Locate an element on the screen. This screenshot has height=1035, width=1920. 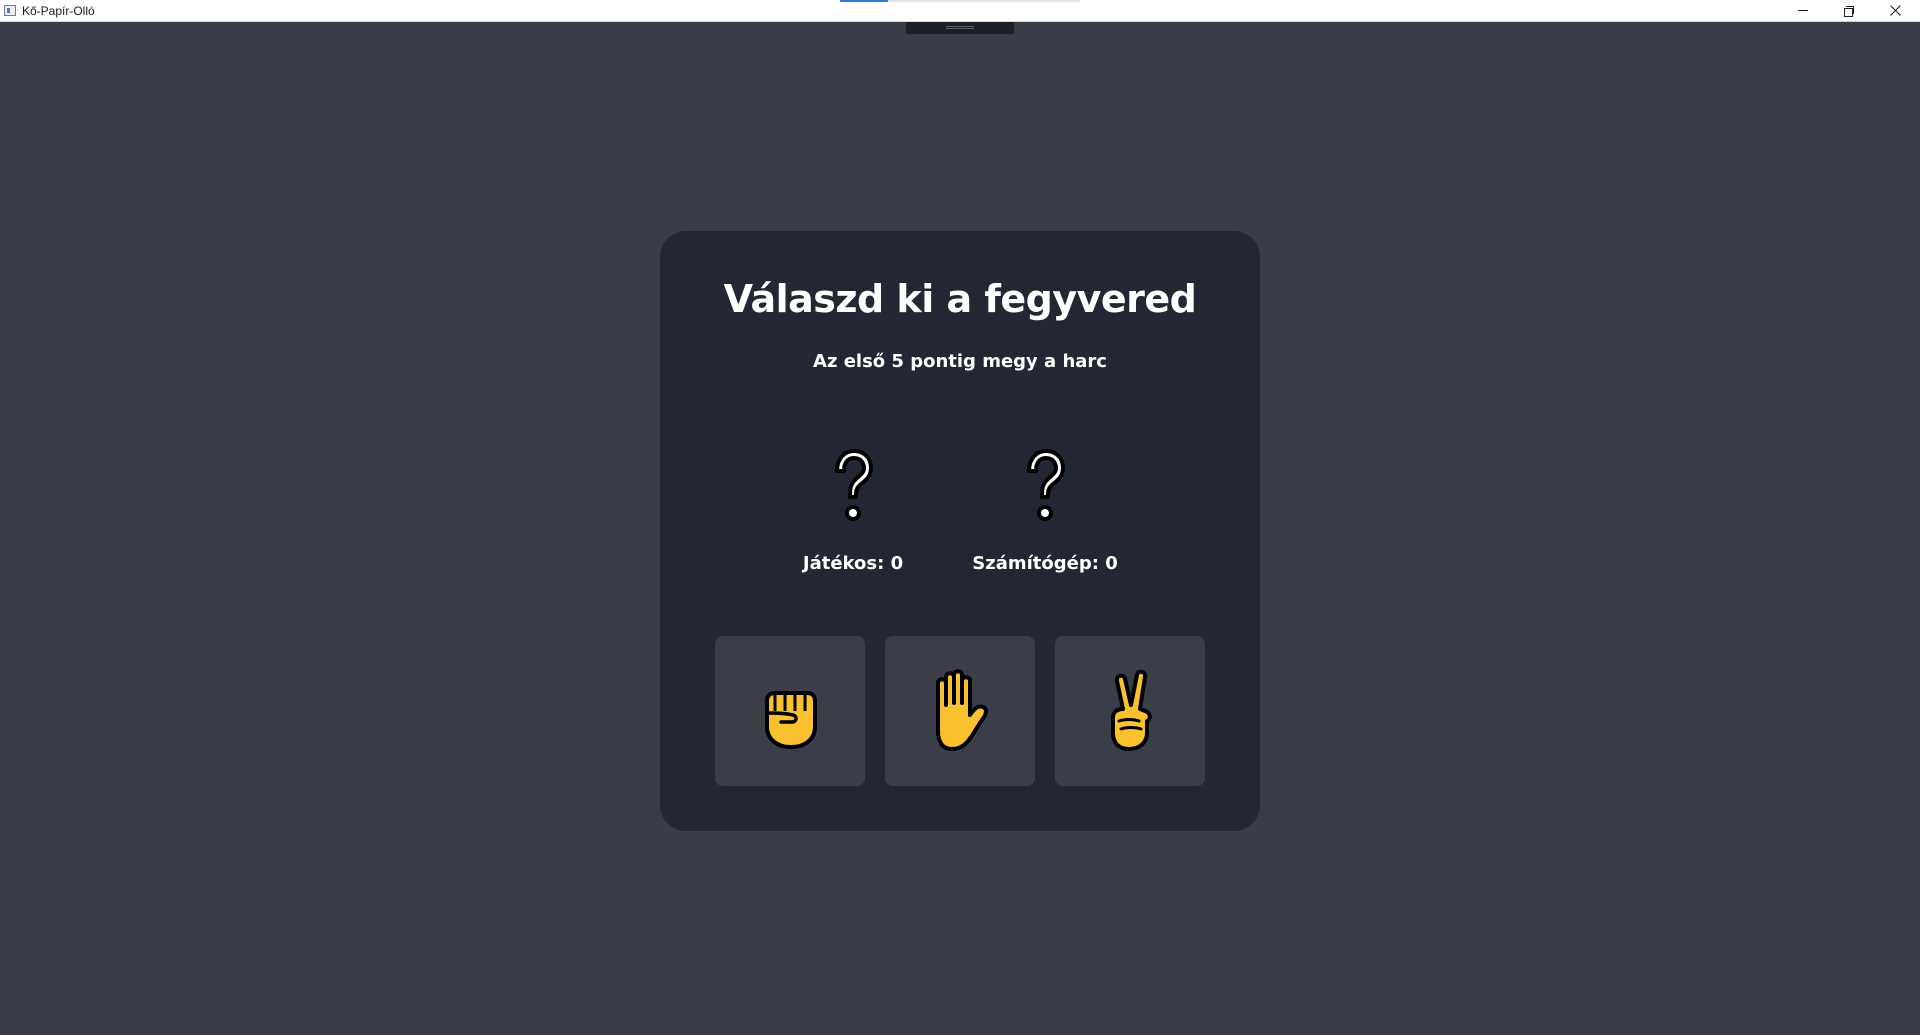
window-titlebar: Kő-Papír-Olló is located at coordinates (960, 11).